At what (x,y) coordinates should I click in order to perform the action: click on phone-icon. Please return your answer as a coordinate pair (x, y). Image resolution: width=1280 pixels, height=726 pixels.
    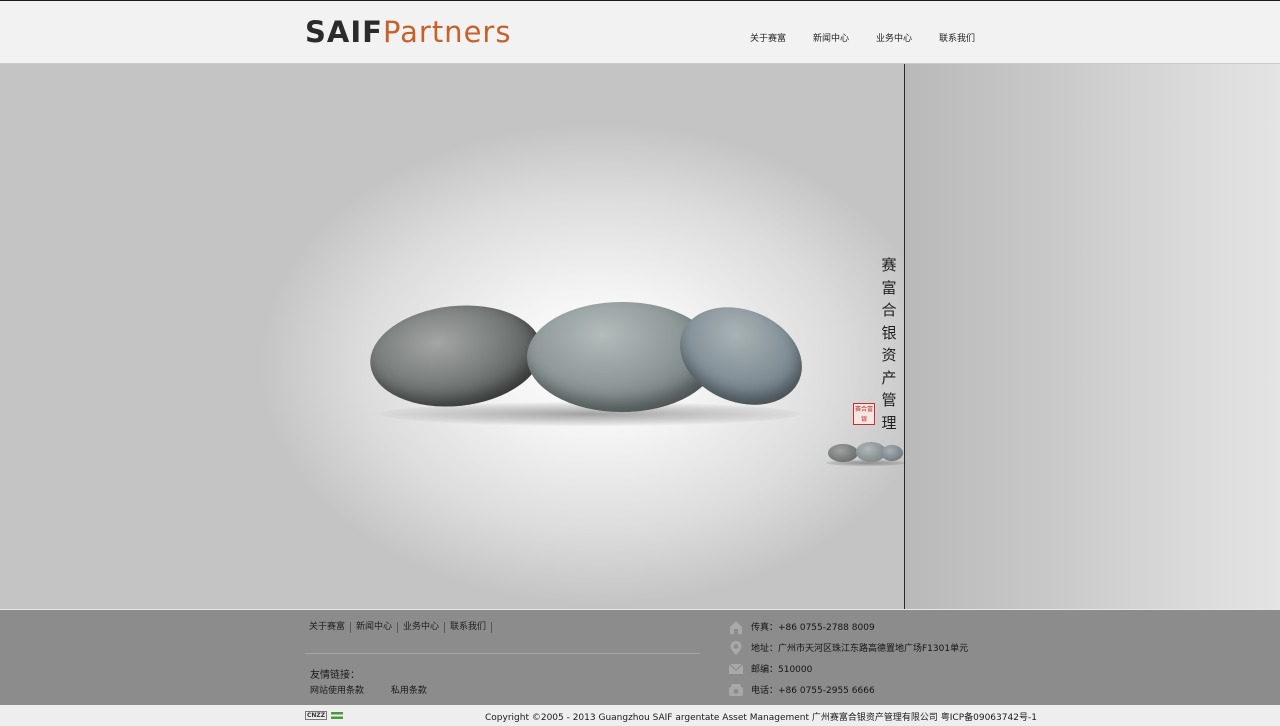
    Looking at the image, I should click on (736, 690).